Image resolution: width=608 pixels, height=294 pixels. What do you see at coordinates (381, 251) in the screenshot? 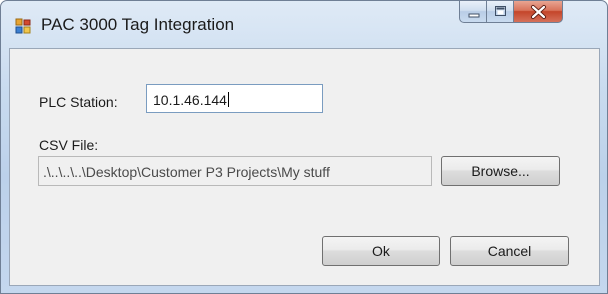
I see `ok-button: Ok` at bounding box center [381, 251].